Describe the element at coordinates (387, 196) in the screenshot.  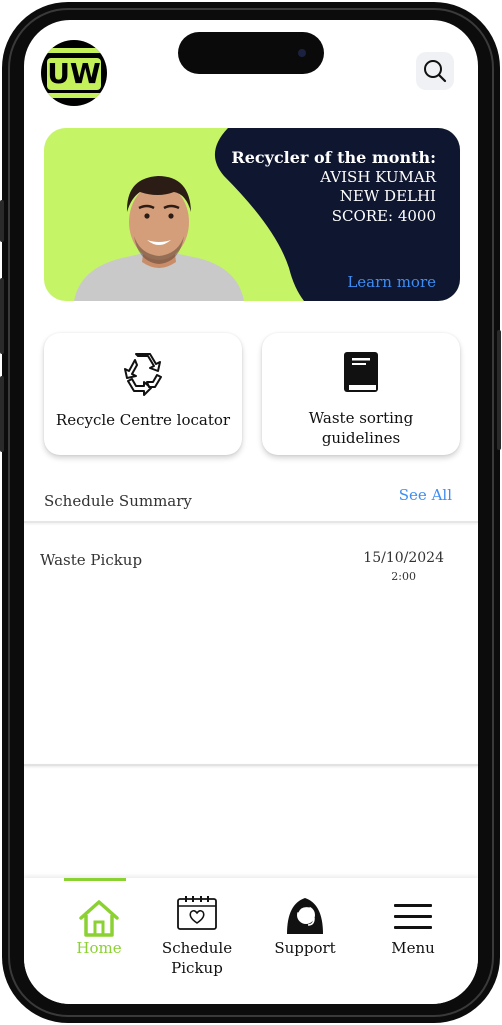
I see `recycler-city: NEW DELHI` at that location.